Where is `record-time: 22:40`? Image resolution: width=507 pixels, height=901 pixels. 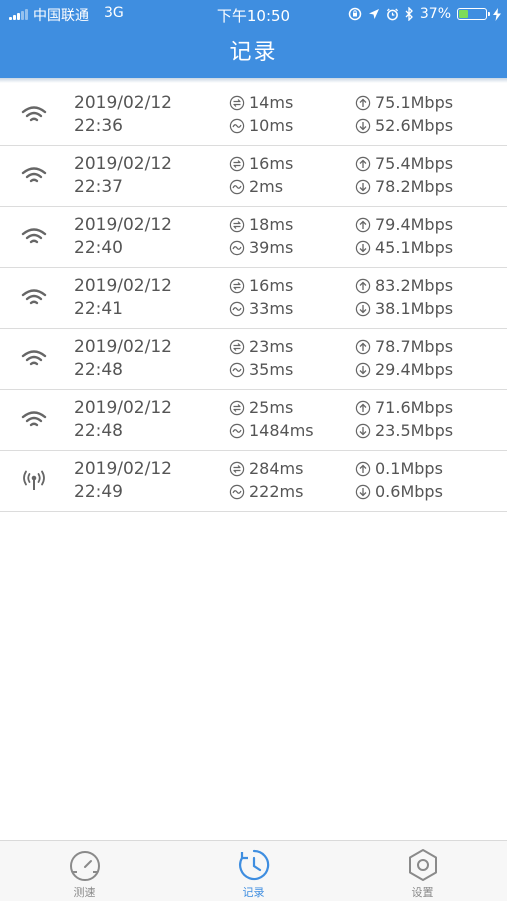
record-time: 22:40 is located at coordinates (98, 248).